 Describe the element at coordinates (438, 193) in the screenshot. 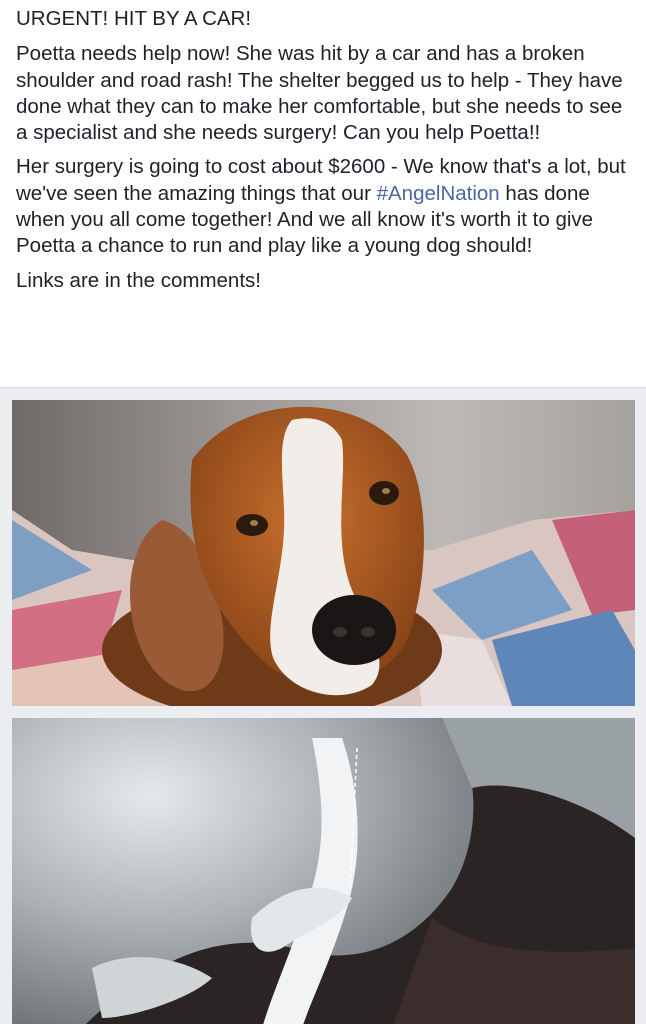

I see `hashtag-link: #AngelNation` at that location.